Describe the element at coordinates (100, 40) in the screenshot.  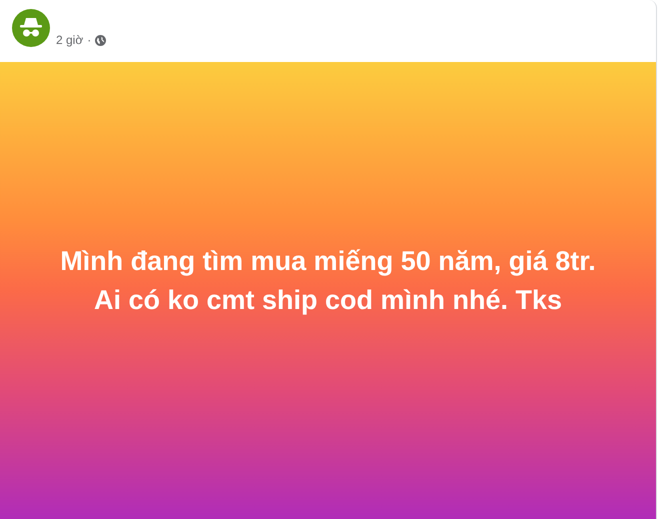
I see `globe-icon` at that location.